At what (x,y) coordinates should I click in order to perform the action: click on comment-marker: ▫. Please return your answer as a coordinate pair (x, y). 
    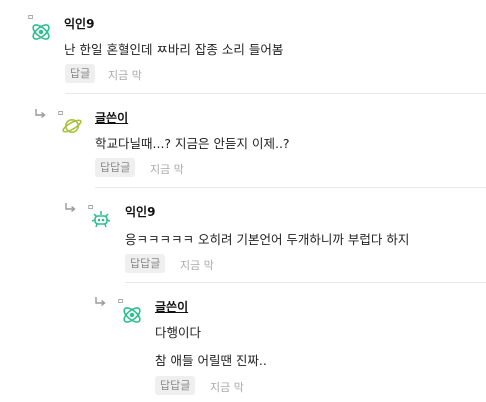
    Looking at the image, I should click on (31, 16).